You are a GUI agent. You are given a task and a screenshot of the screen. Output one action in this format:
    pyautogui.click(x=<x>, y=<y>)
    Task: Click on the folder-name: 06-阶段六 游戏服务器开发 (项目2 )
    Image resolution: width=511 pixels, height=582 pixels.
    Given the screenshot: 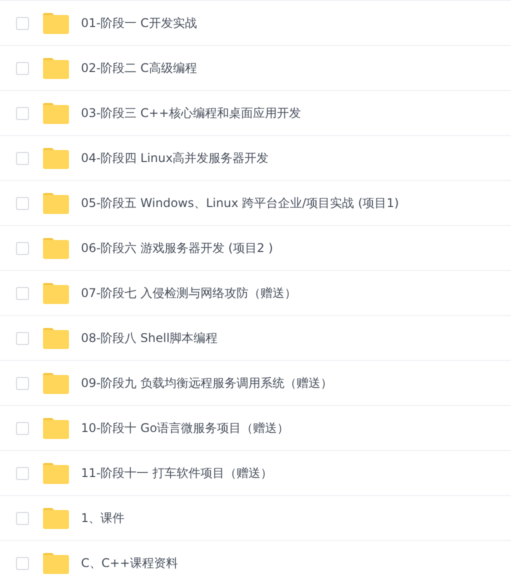 What is the action you would take?
    pyautogui.click(x=177, y=248)
    